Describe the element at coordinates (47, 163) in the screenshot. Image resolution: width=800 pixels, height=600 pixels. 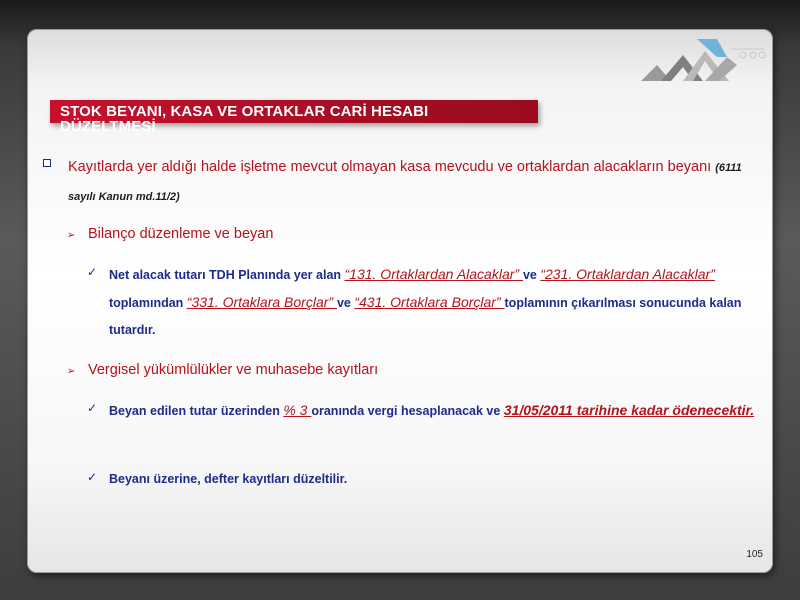
I see `square-bullet-icon` at that location.